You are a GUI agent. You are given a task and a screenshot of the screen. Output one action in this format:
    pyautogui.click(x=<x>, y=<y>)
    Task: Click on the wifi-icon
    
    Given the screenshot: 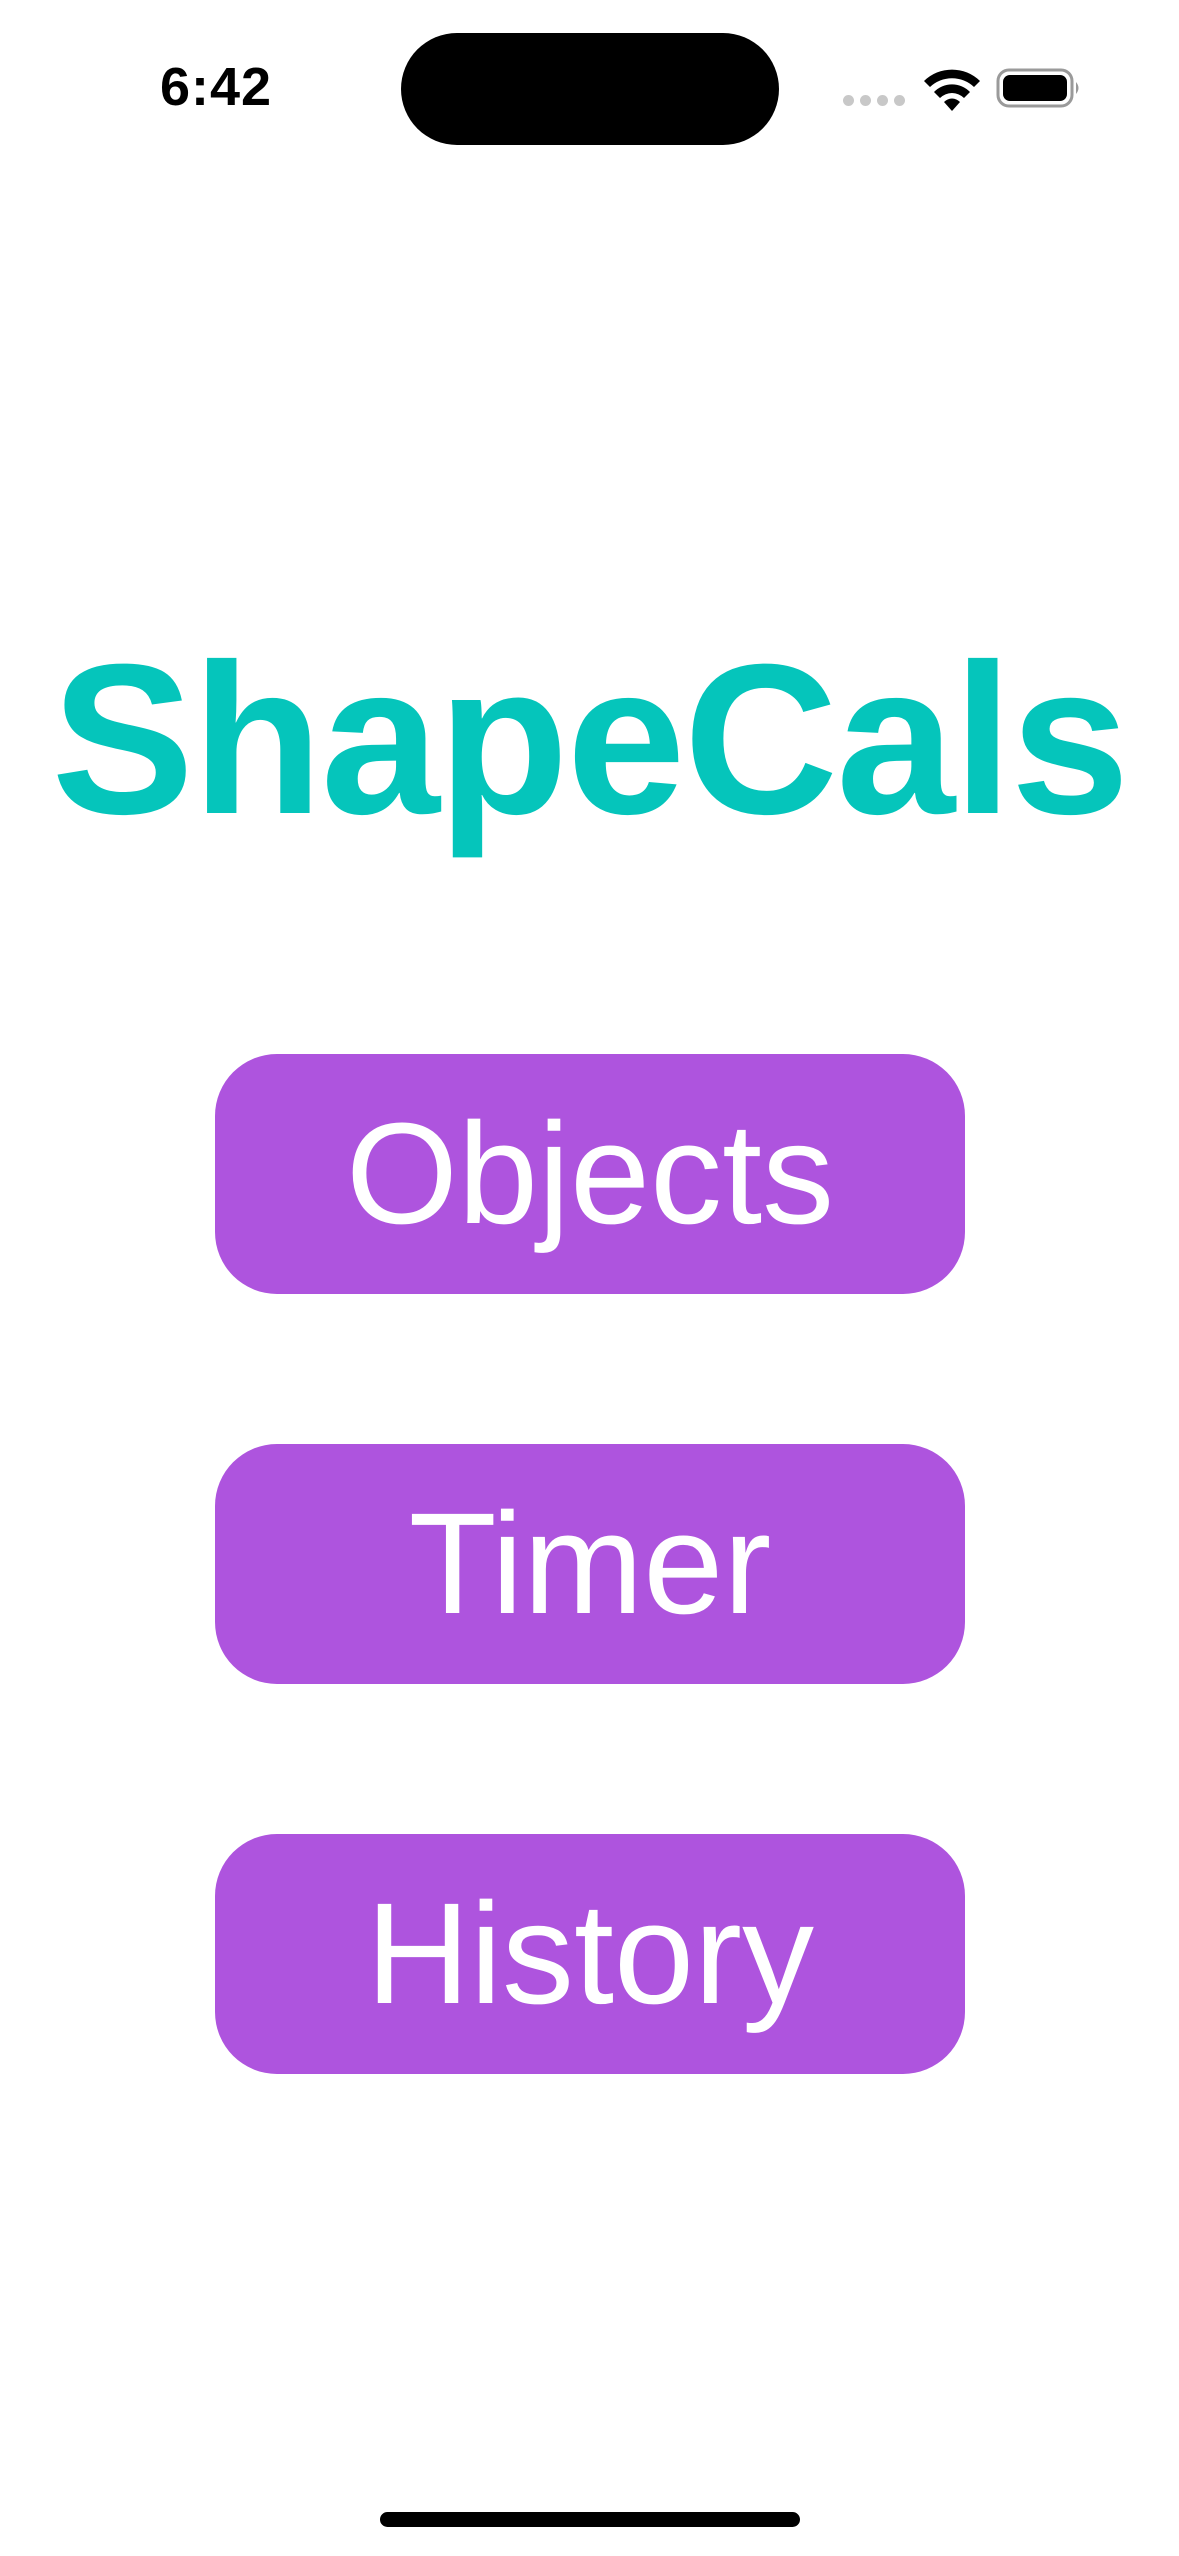 What is the action you would take?
    pyautogui.click(x=952, y=90)
    